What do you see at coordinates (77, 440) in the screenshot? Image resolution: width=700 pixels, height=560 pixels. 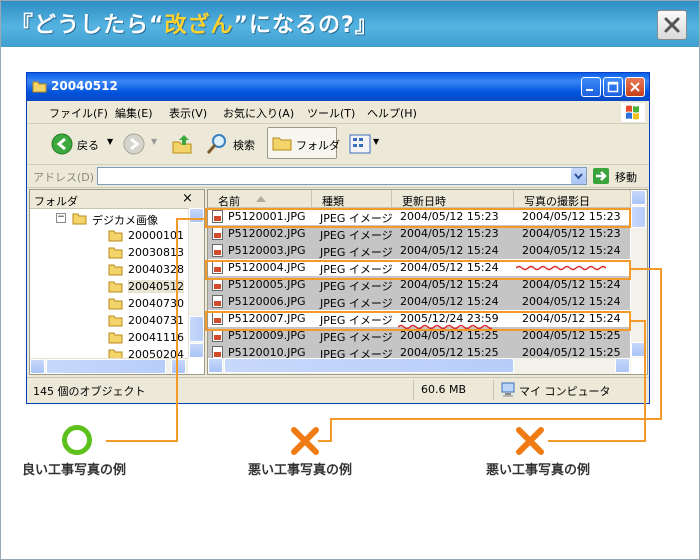 I see `good-circle-icon` at bounding box center [77, 440].